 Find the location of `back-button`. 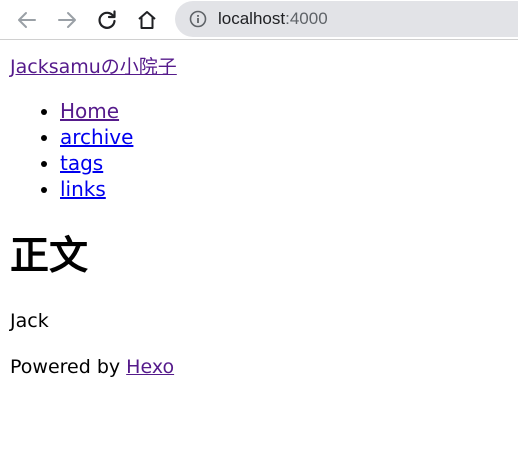

back-button is located at coordinates (27, 20).